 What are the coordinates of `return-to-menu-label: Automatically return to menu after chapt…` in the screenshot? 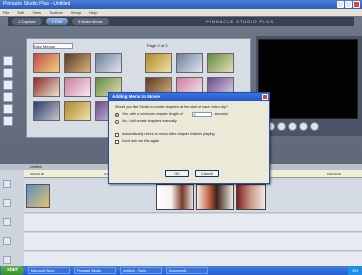 It's located at (168, 134).